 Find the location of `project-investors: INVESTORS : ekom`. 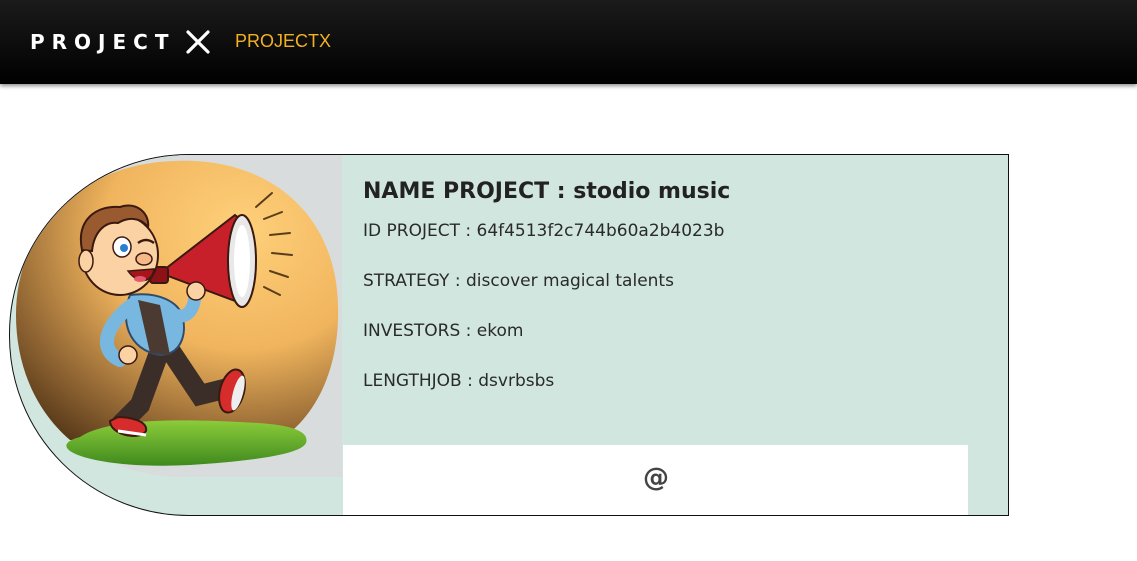

project-investors: INVESTORS : ekom is located at coordinates (443, 331).